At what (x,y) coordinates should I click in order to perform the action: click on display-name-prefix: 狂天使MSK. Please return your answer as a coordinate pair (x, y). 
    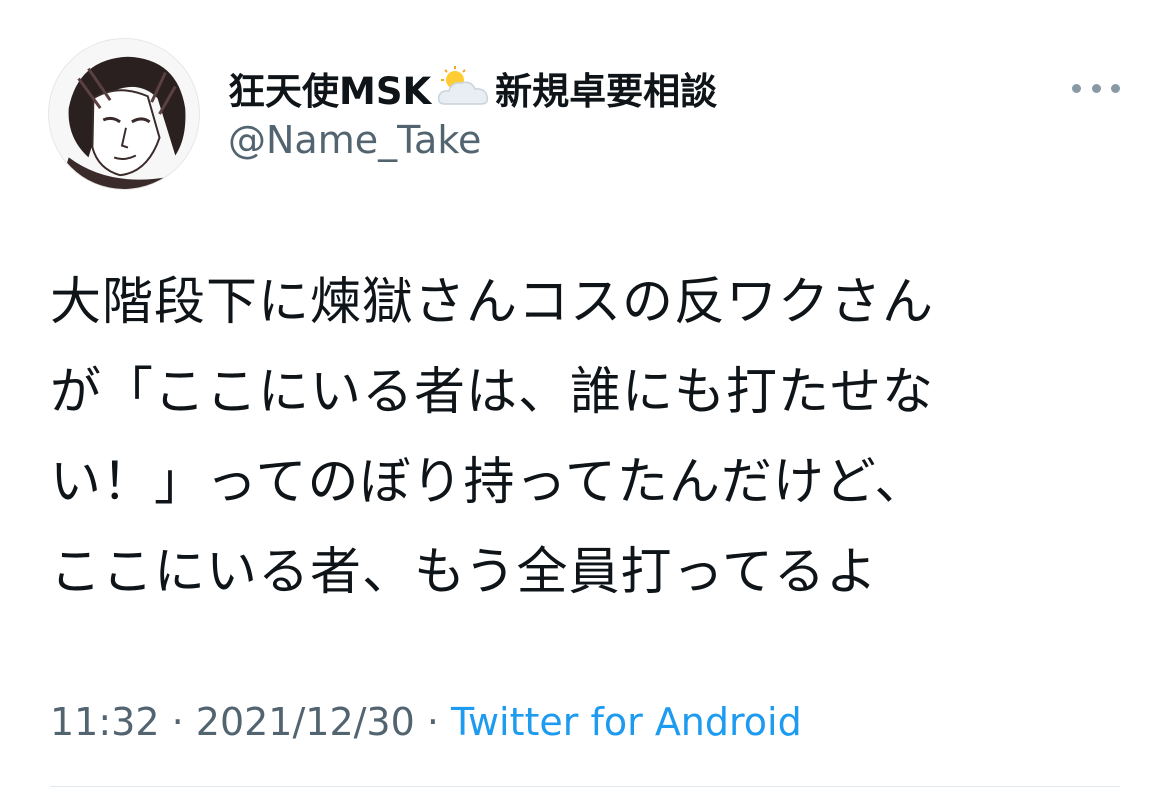
    Looking at the image, I should click on (330, 91).